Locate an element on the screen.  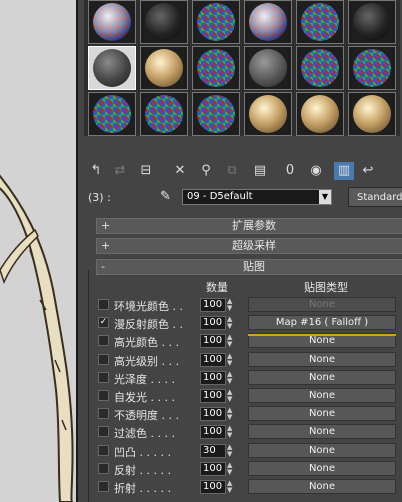
map-row: 过滤色 . . . . 100 ▲ ▼ None is located at coordinates (250, 432).